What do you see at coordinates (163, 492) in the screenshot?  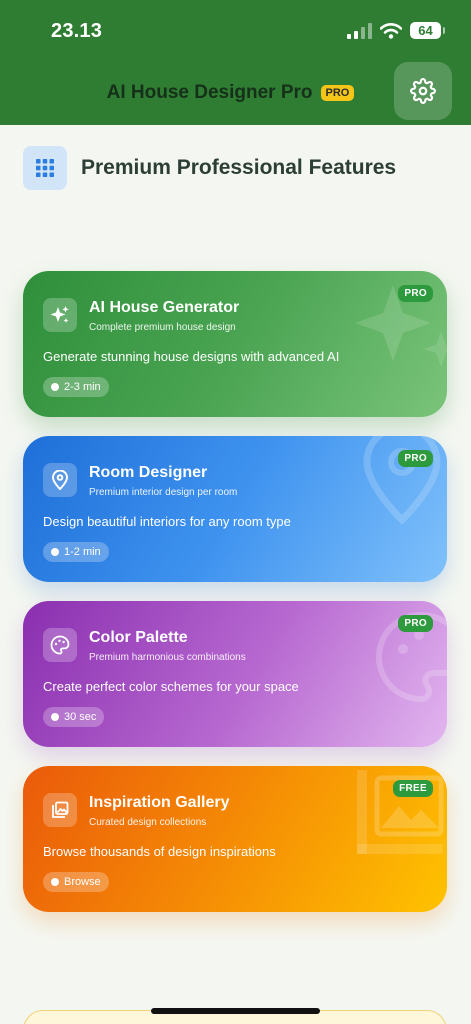 I see `feature-subtitle: Premium interior design per room` at bounding box center [163, 492].